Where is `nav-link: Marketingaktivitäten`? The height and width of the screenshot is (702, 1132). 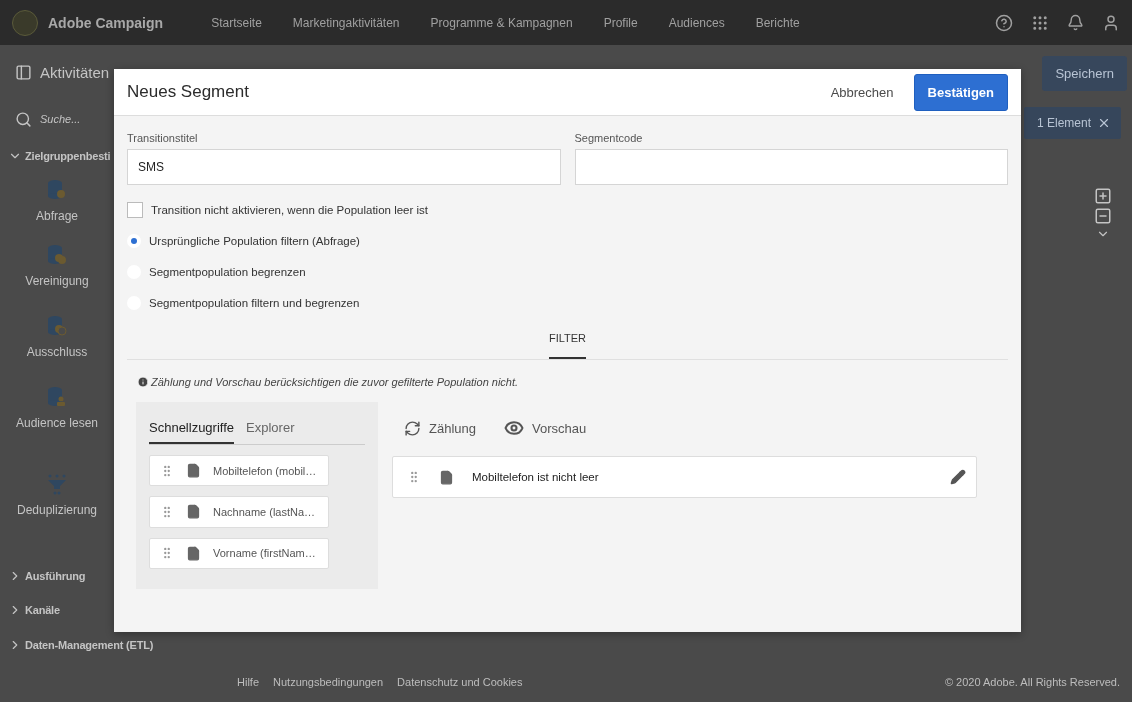 nav-link: Marketingaktivitäten is located at coordinates (346, 22).